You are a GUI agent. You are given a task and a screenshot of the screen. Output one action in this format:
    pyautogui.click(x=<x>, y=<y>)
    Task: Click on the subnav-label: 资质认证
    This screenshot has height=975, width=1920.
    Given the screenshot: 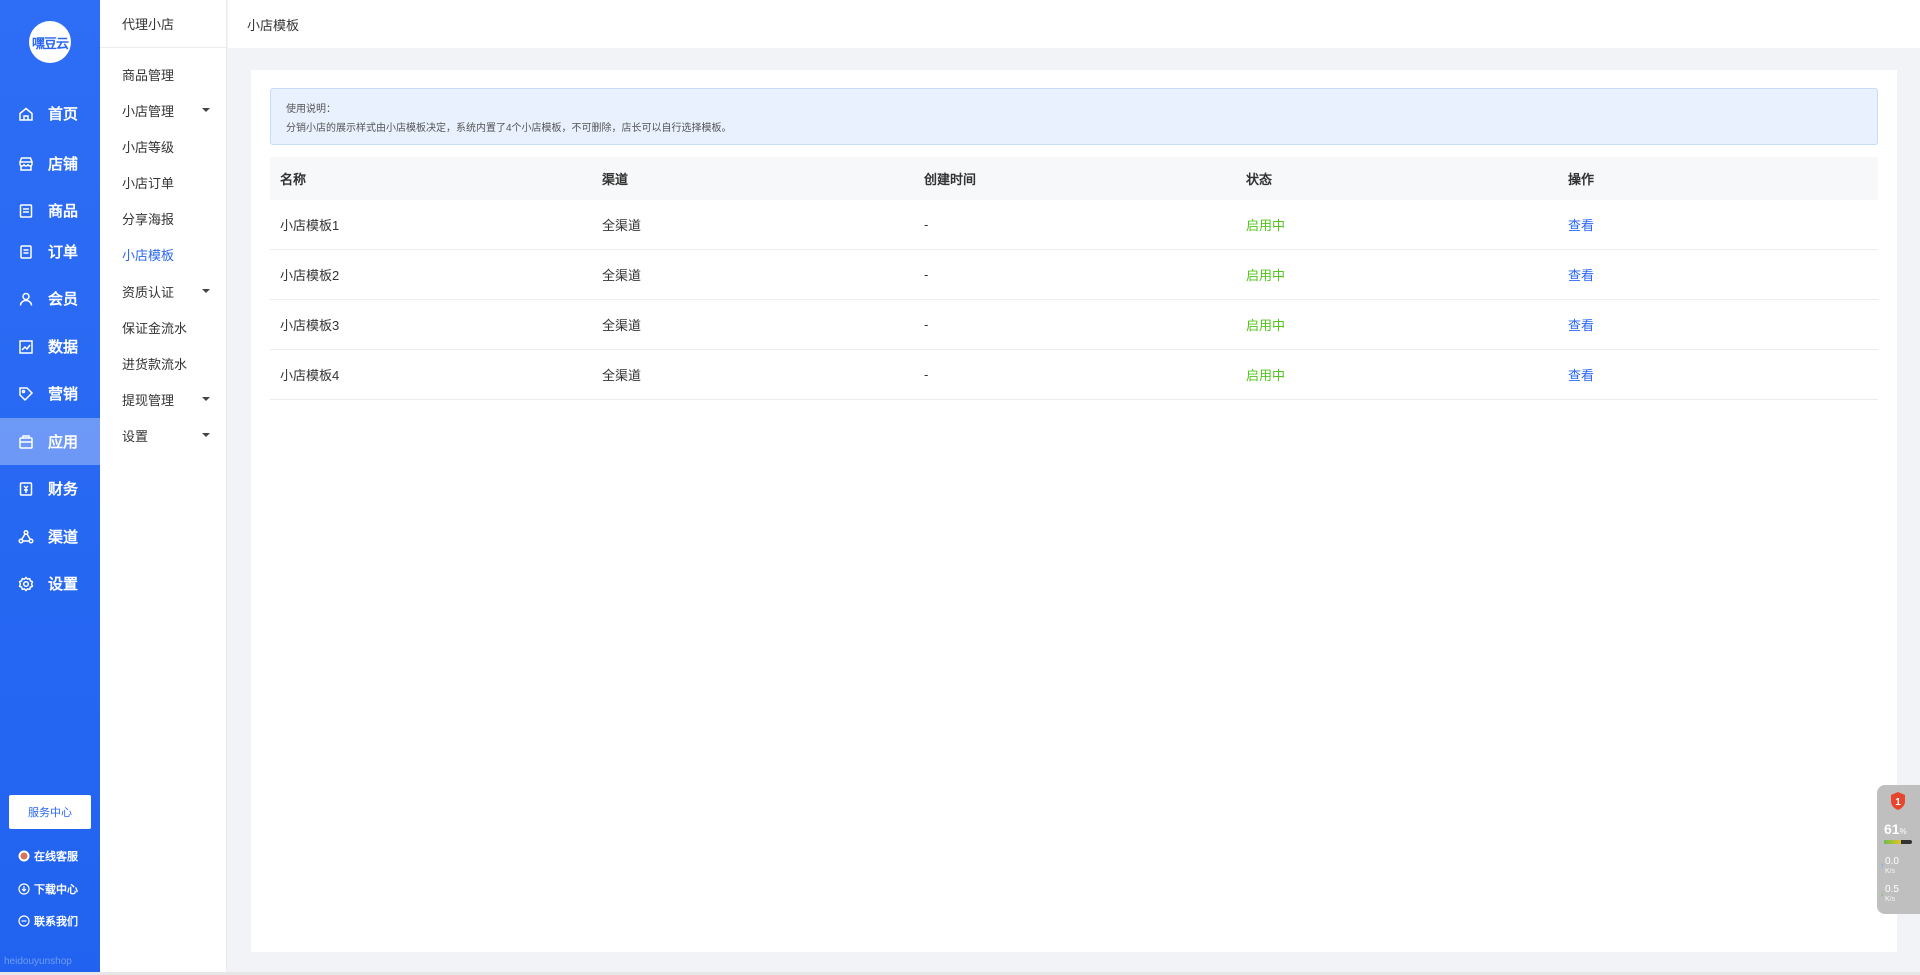 What is the action you would take?
    pyautogui.click(x=148, y=292)
    